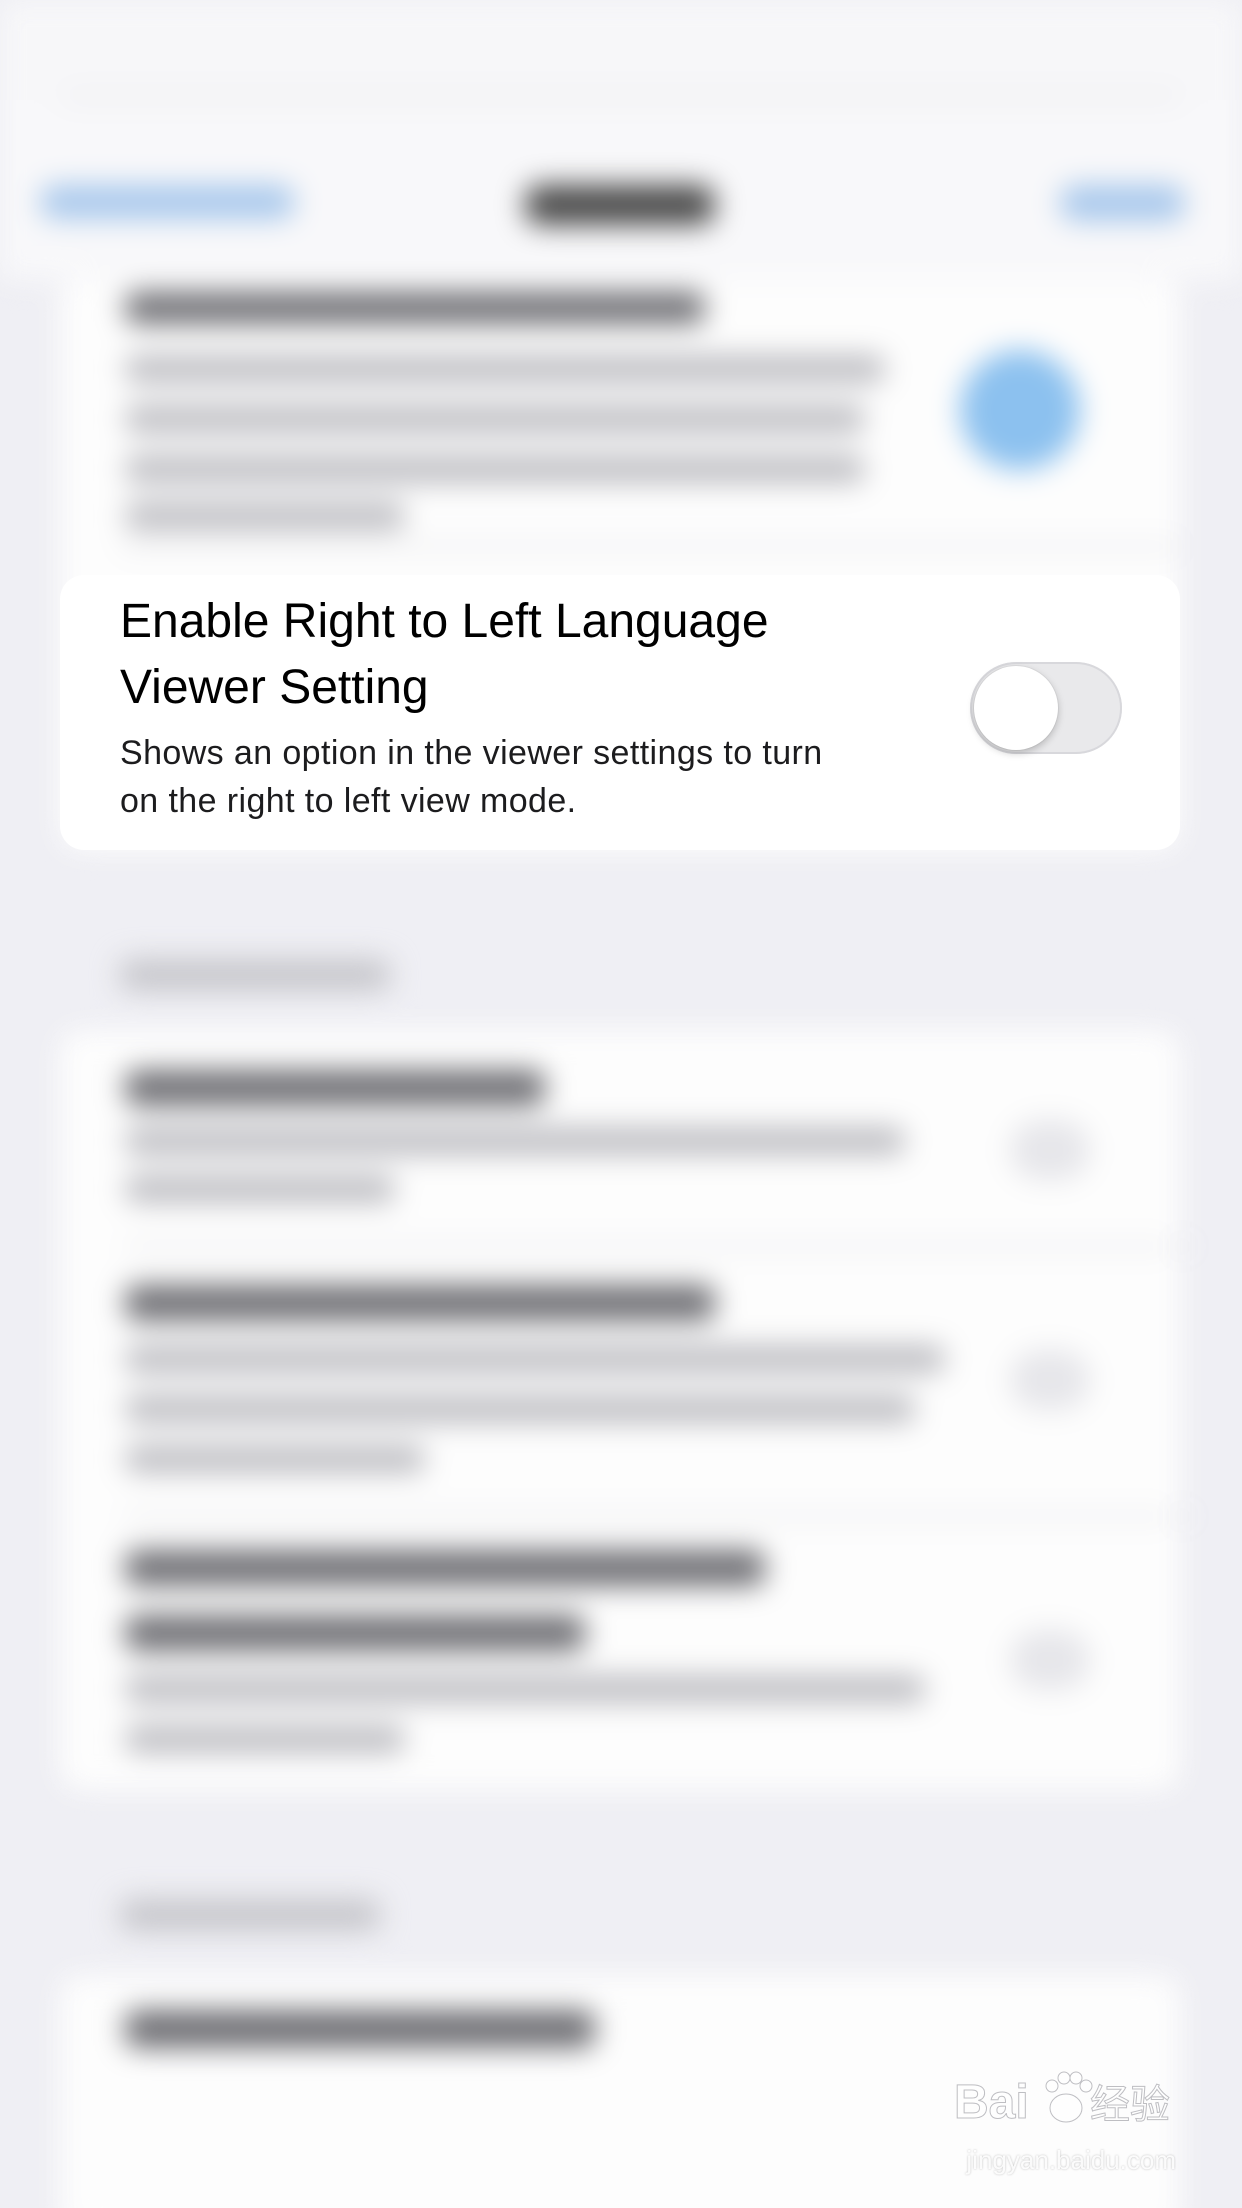 The width and height of the screenshot is (1242, 2208). I want to click on svg-text: 经验, so click(1130, 2105).